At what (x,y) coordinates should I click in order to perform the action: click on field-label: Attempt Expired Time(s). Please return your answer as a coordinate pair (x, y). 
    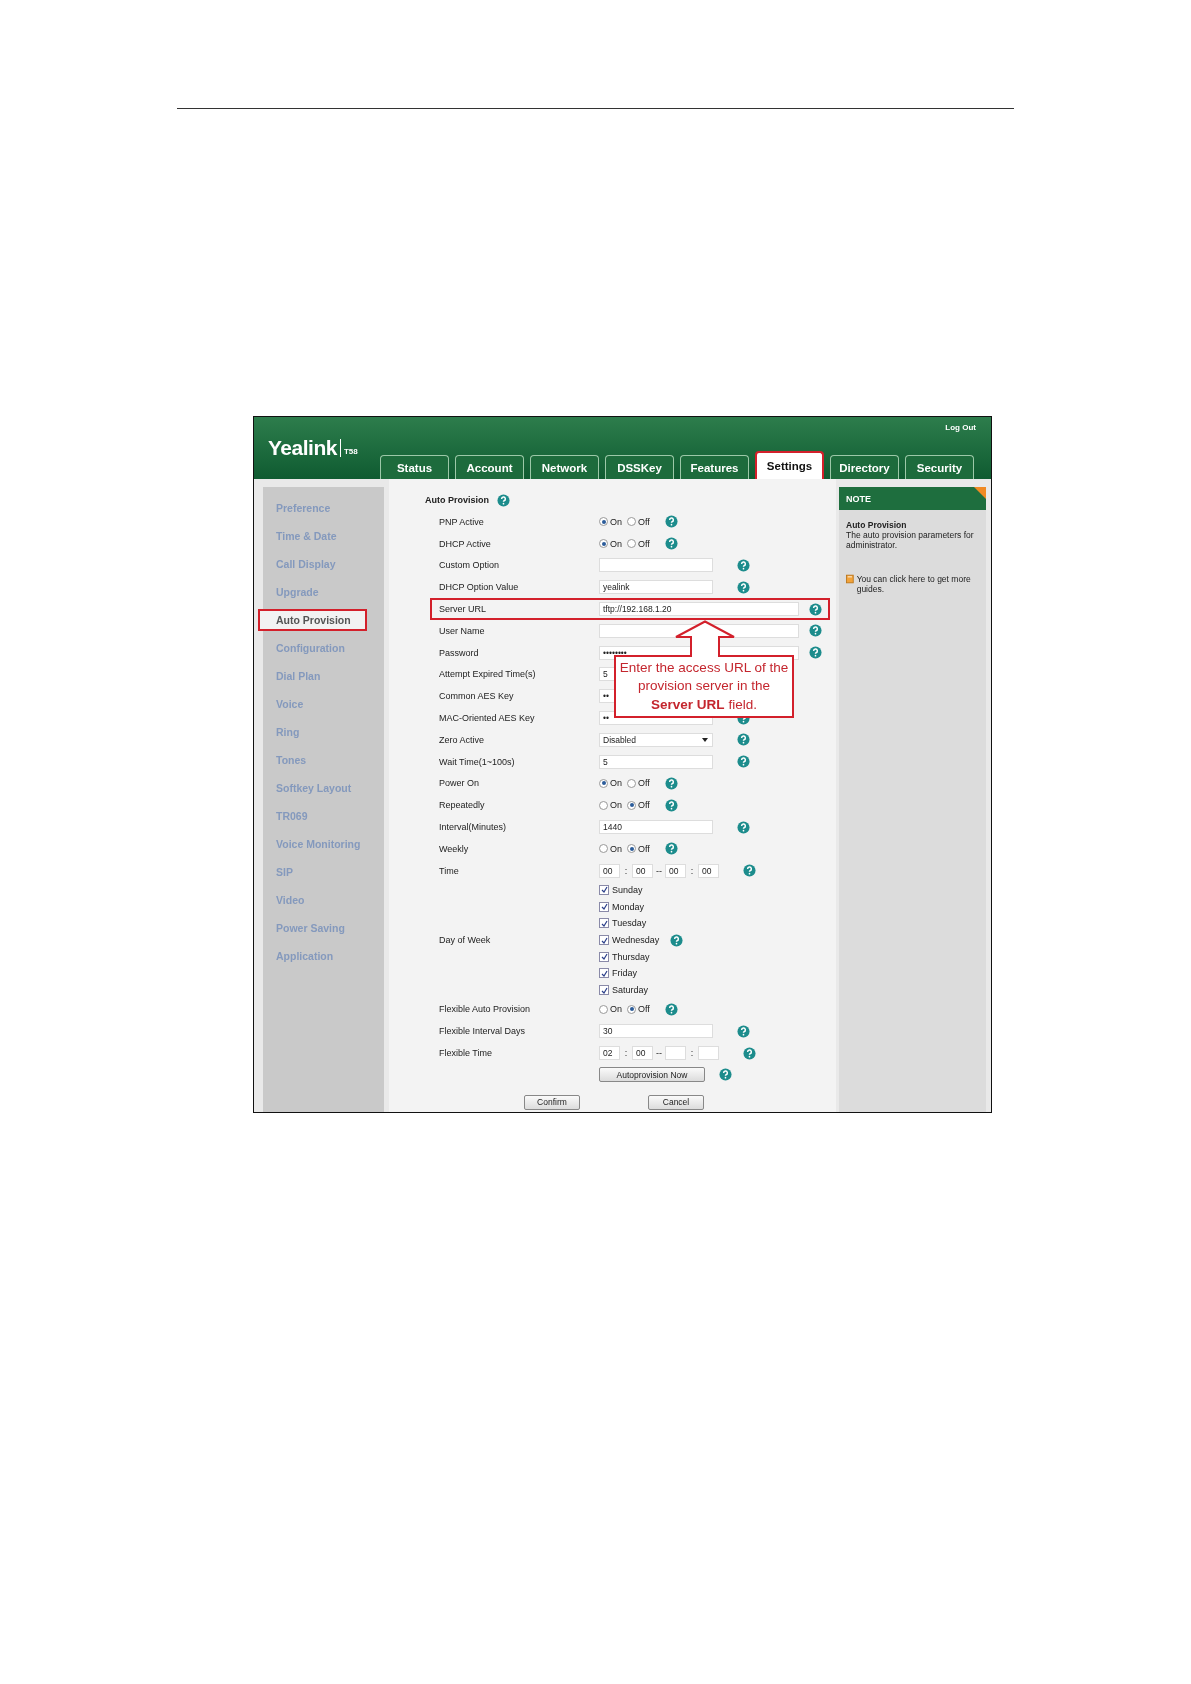
    Looking at the image, I should click on (488, 674).